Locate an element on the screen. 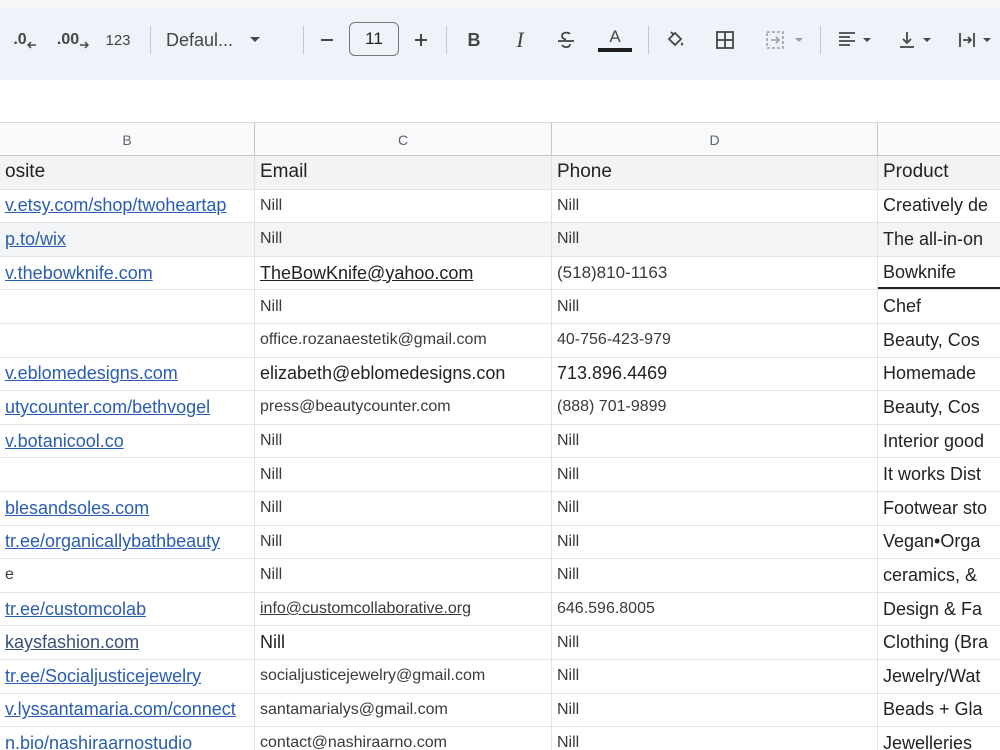 This screenshot has width=1000, height=750. table-cell: n.bio/nashiraarnostudio is located at coordinates (127, 738).